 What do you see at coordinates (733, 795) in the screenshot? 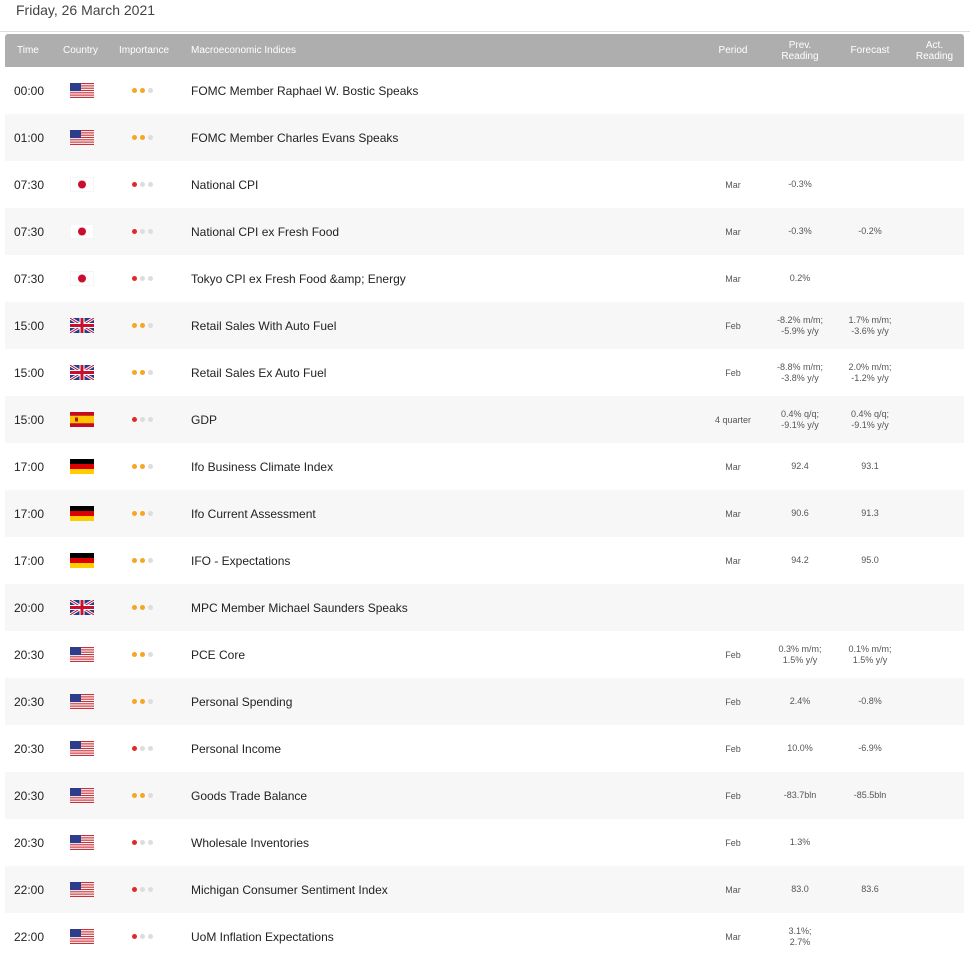
I see `event-period: Feb` at bounding box center [733, 795].